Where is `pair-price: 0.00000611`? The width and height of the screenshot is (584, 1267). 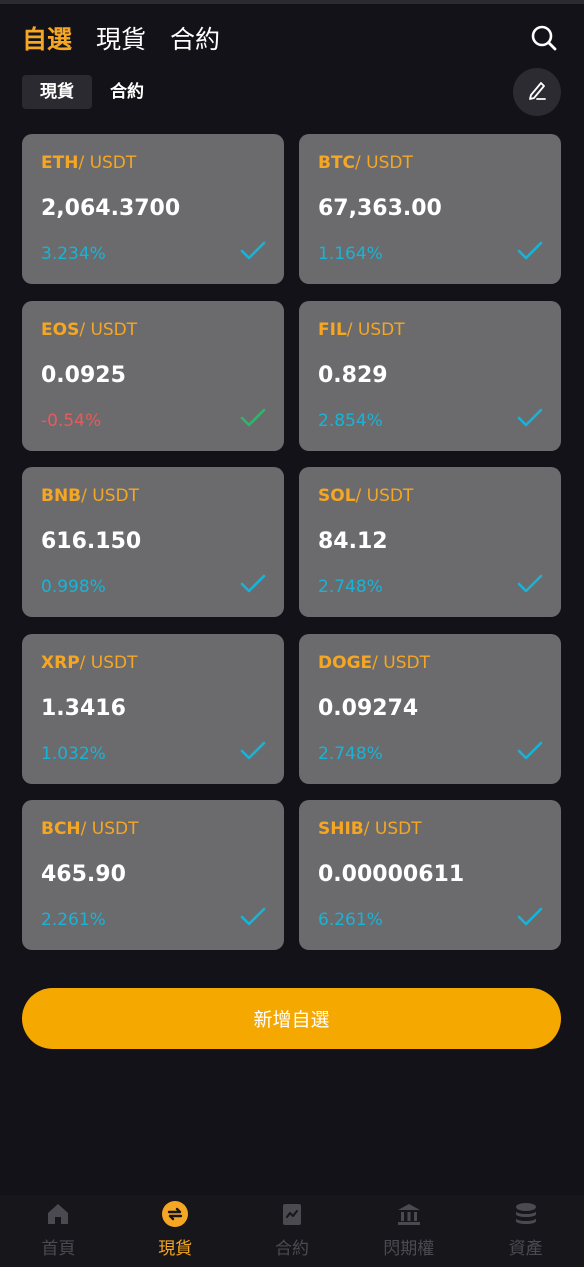 pair-price: 0.00000611 is located at coordinates (391, 874).